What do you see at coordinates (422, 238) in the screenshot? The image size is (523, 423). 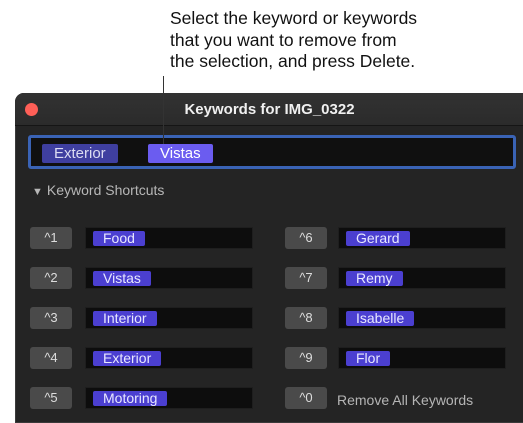 I see `shortcut-field-6: Gerard` at bounding box center [422, 238].